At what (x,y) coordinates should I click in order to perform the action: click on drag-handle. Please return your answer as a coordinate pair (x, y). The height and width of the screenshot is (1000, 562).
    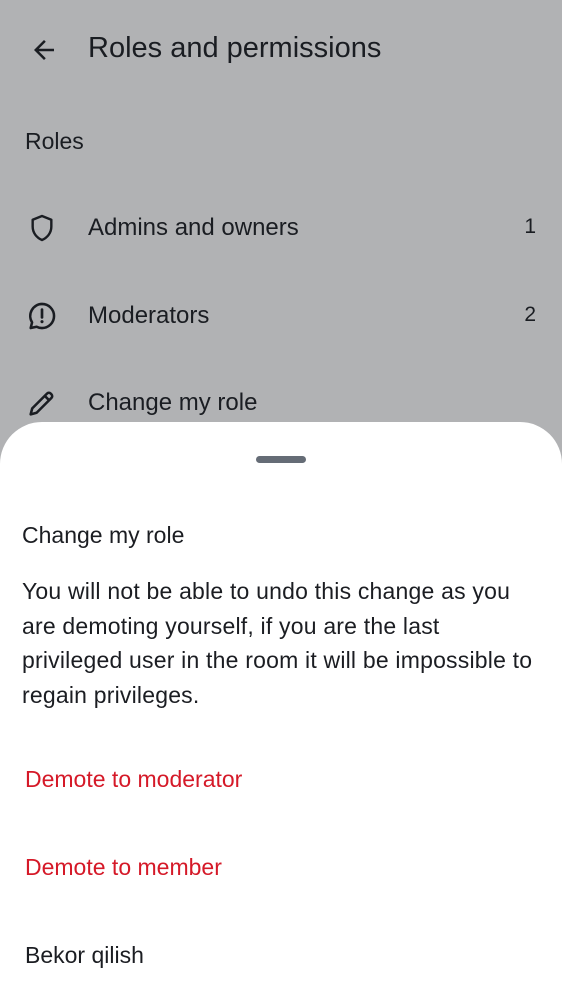
    Looking at the image, I should click on (281, 459).